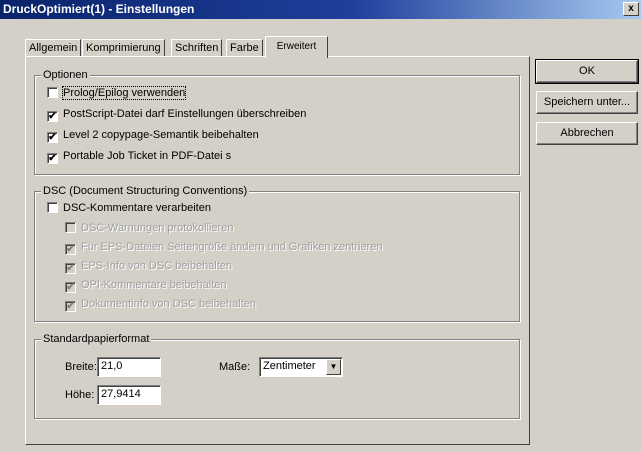  Describe the element at coordinates (631, 9) in the screenshot. I see `close-button: x` at that location.